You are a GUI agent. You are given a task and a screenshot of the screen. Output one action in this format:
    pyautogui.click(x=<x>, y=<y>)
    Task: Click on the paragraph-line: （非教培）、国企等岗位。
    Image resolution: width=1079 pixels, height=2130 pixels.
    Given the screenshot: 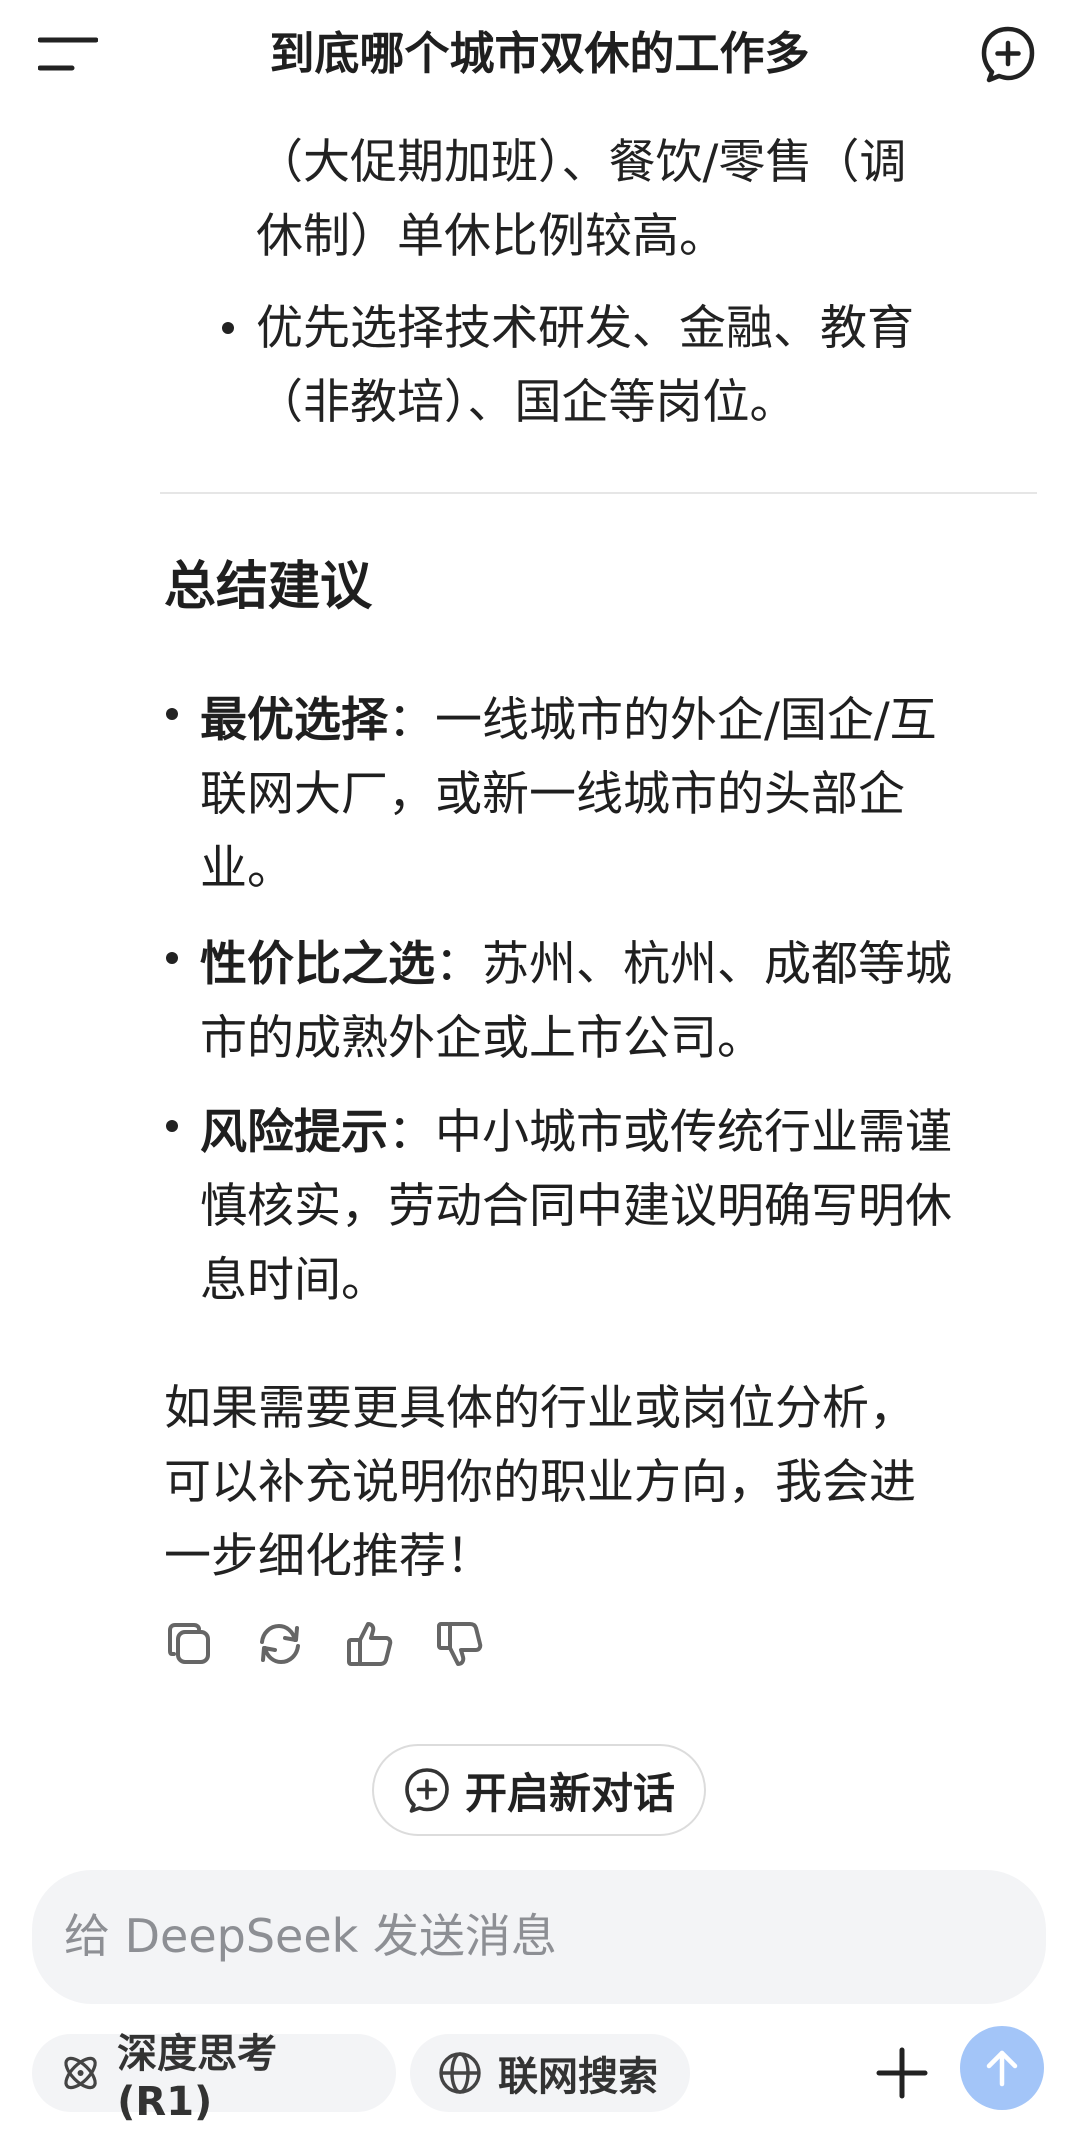 What is the action you would take?
    pyautogui.click(x=526, y=402)
    